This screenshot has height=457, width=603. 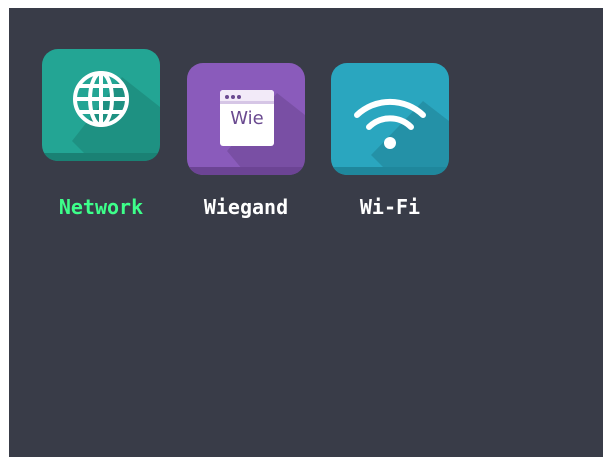 What do you see at coordinates (401, 136) in the screenshot?
I see `wifi-icon` at bounding box center [401, 136].